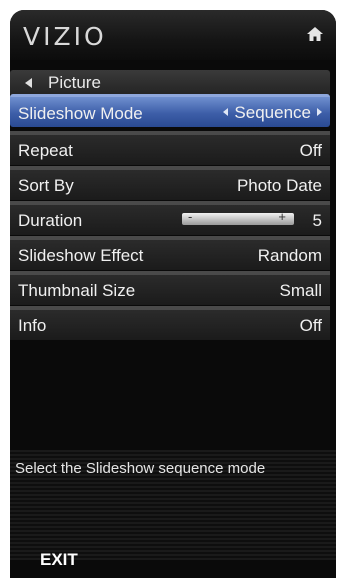 Image resolution: width=342 pixels, height=578 pixels. I want to click on back-label: Picture, so click(74, 82).